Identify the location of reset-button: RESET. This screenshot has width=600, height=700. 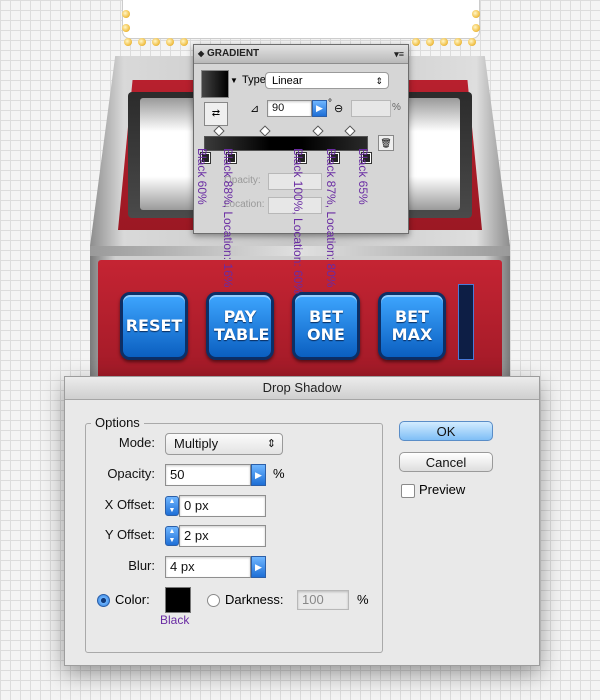
(154, 326).